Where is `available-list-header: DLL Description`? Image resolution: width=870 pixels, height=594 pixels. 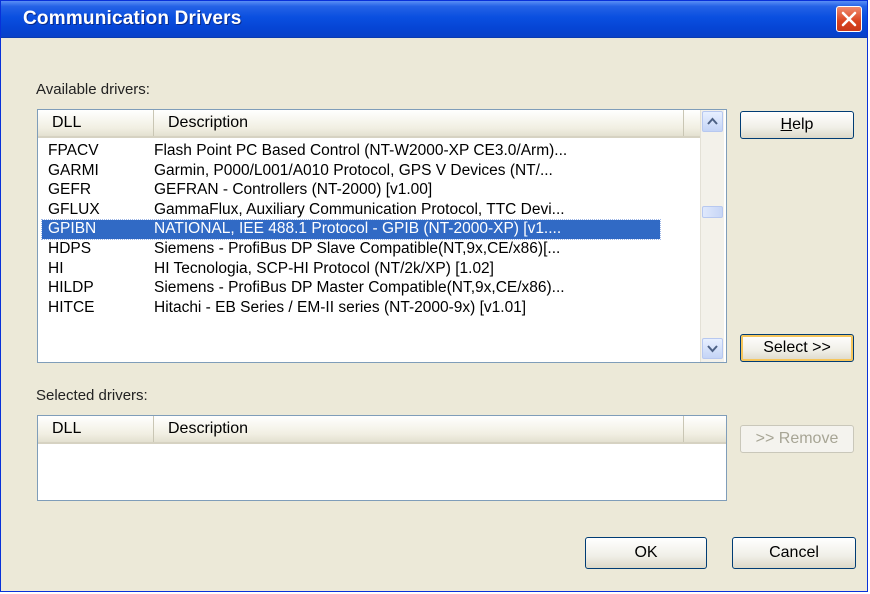 available-list-header: DLL Description is located at coordinates (369, 124).